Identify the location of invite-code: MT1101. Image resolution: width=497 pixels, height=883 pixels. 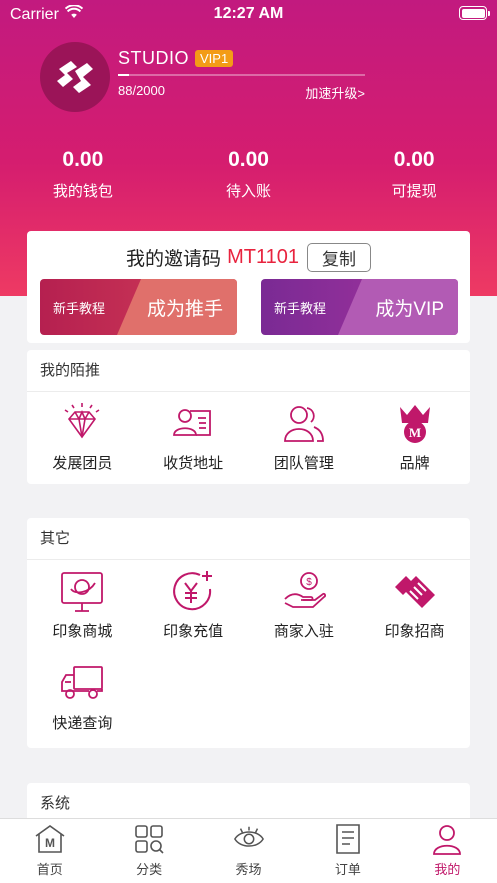
(263, 257).